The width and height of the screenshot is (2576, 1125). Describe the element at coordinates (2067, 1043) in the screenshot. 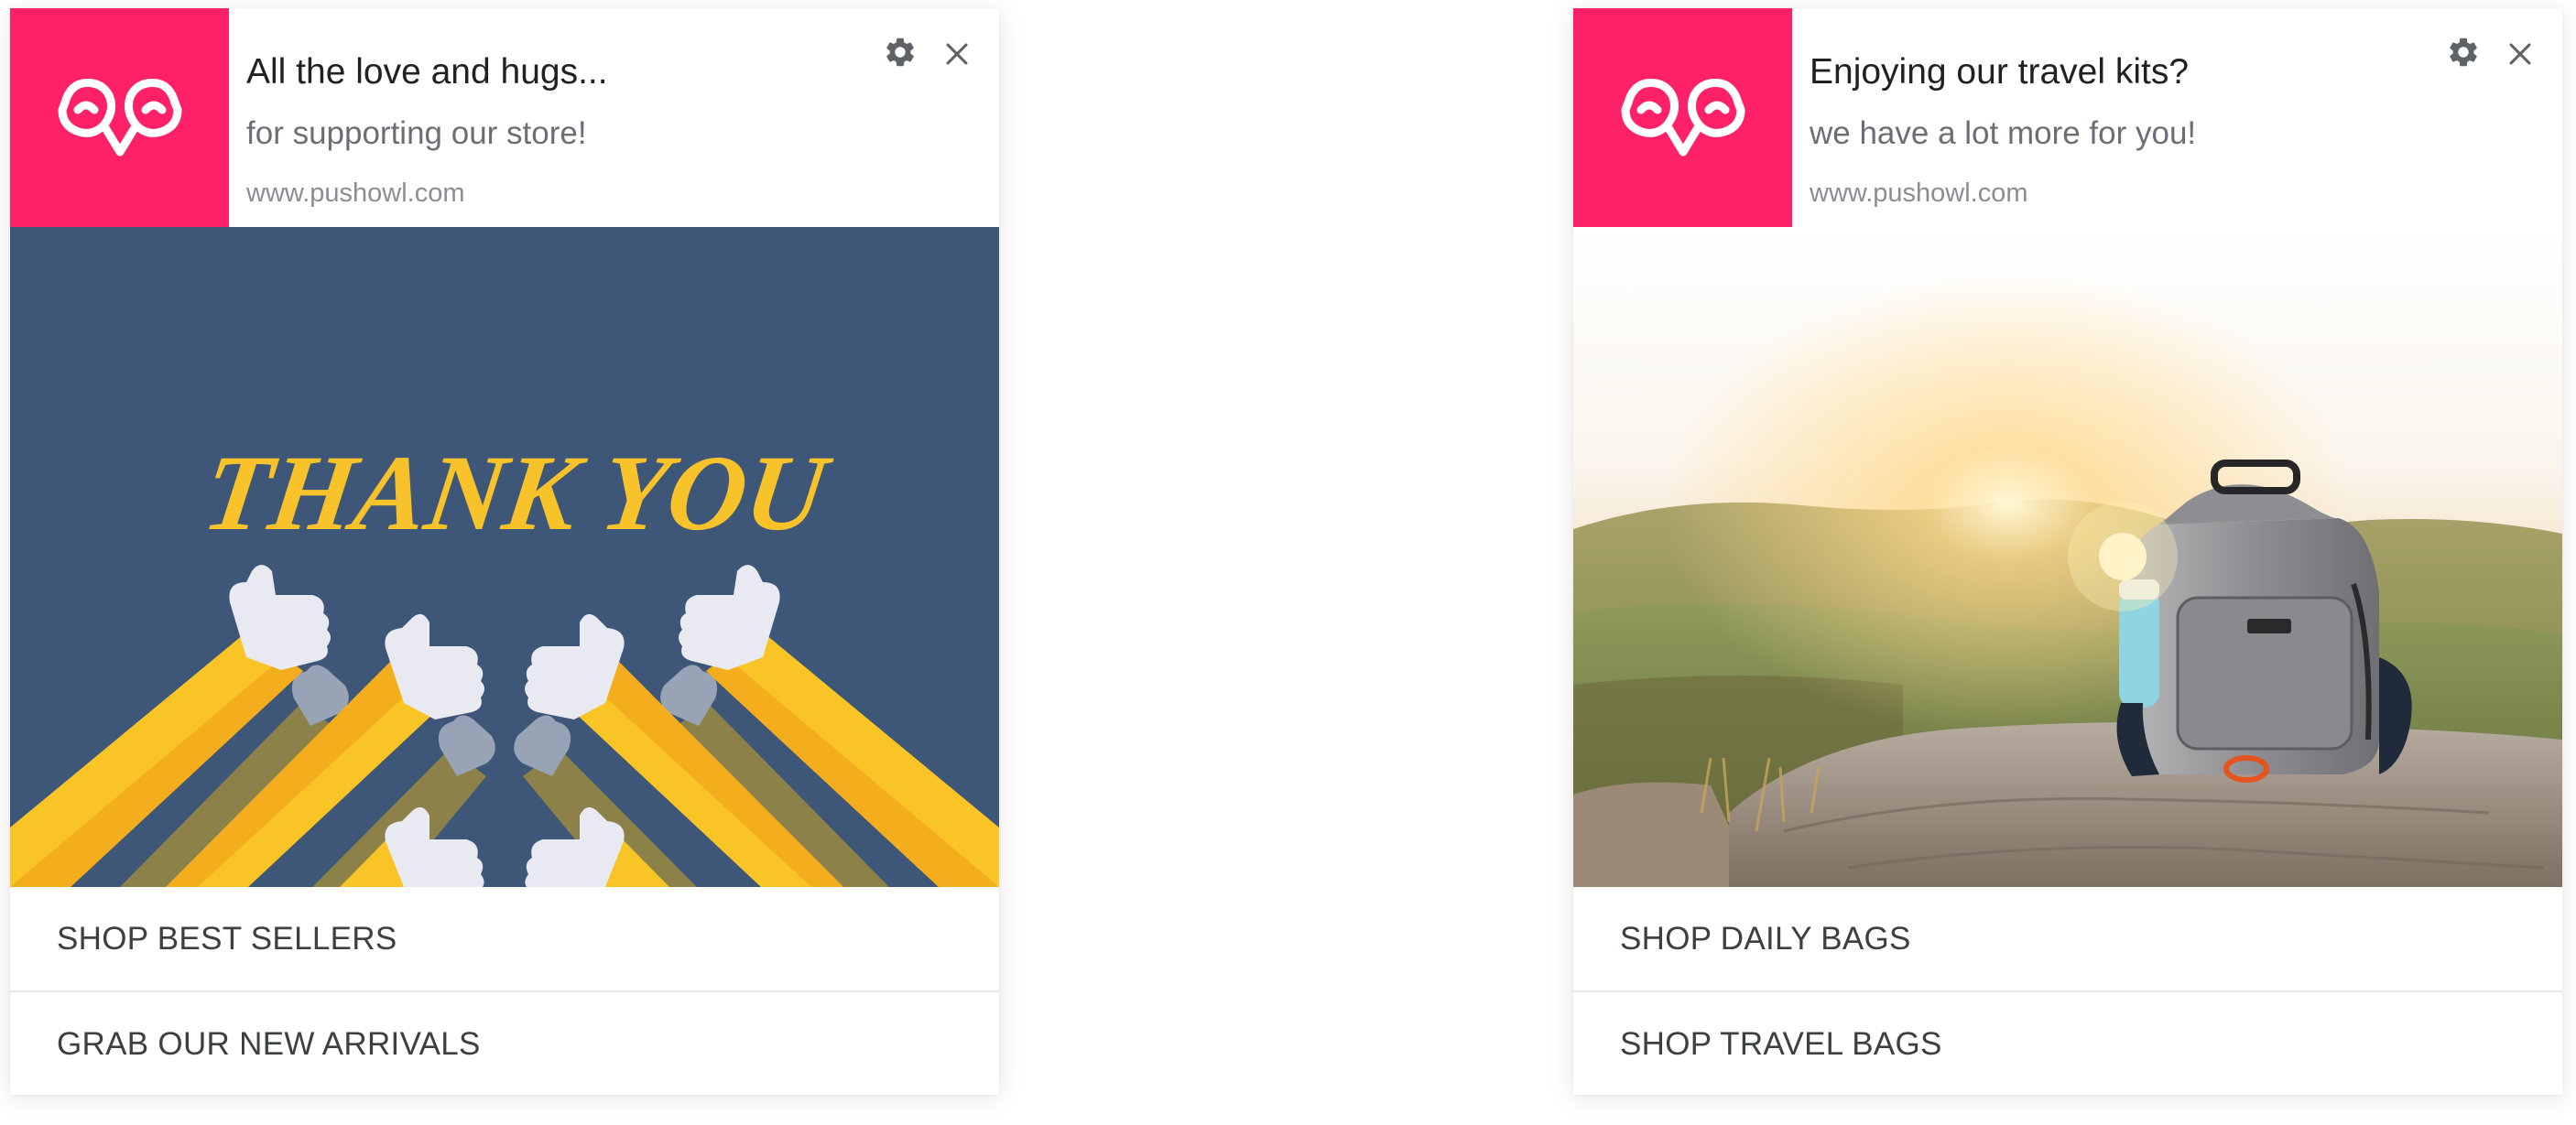

I see `action-button-shop-travel-bags: SHOP TRAVEL BAGS` at that location.